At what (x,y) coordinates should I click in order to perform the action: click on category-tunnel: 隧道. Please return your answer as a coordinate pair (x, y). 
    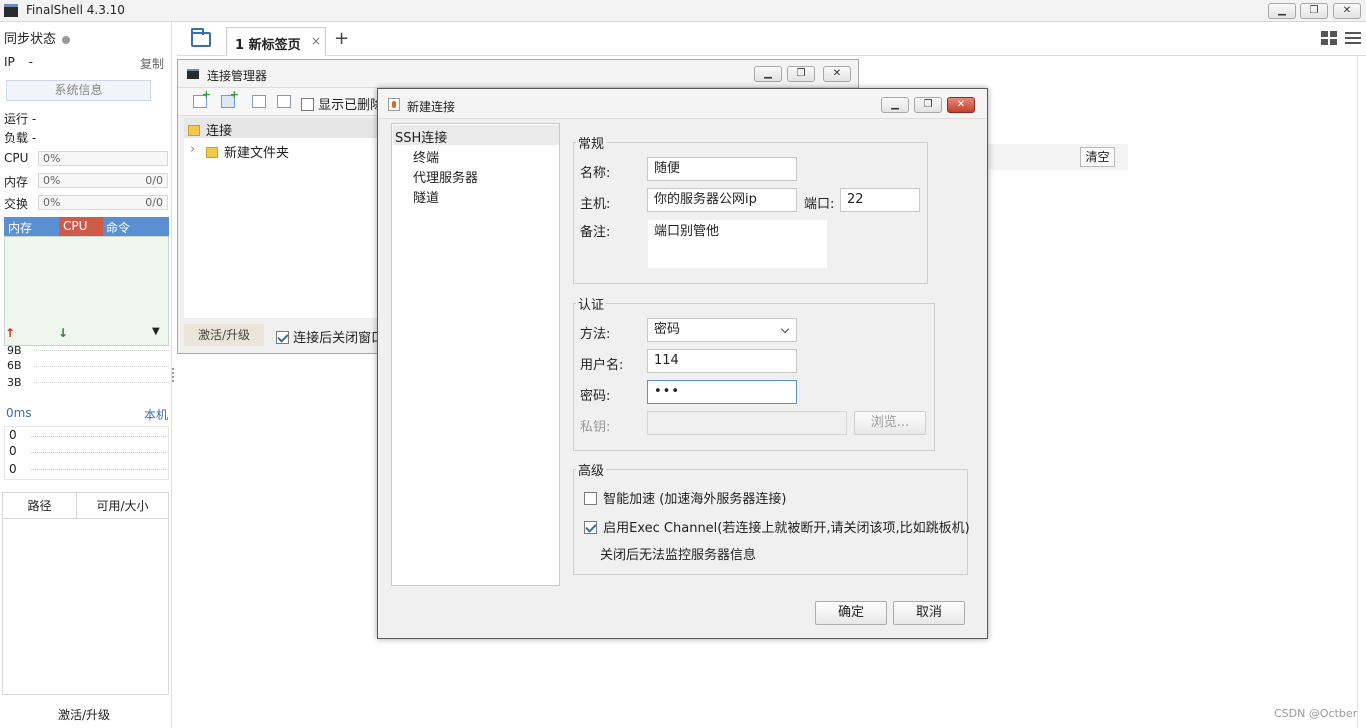
    Looking at the image, I should click on (426, 196).